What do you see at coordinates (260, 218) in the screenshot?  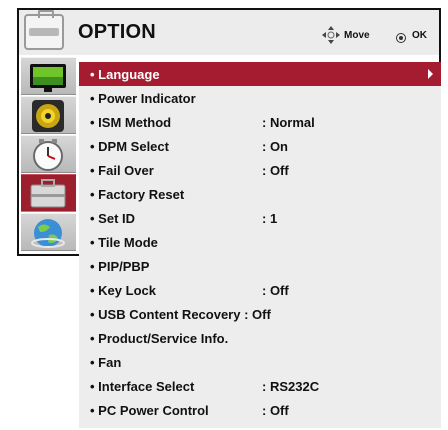 I see `menu-item: • Set ID : 1` at bounding box center [260, 218].